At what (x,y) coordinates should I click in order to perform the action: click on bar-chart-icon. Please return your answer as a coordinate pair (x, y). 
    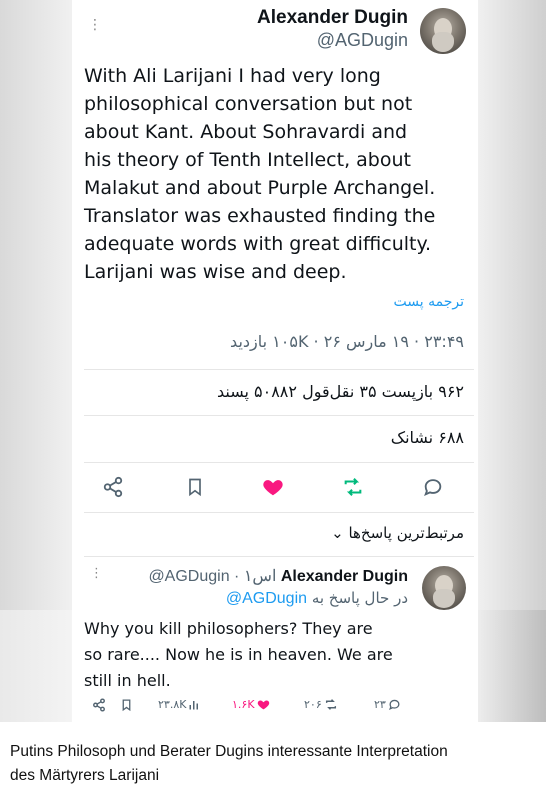
    Looking at the image, I should click on (194, 704).